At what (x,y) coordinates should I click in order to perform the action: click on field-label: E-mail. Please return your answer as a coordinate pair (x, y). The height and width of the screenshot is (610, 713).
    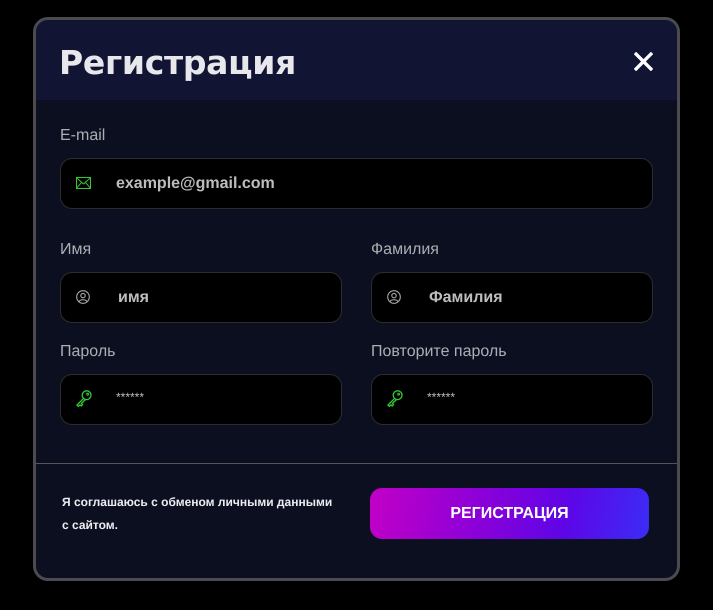
    Looking at the image, I should click on (83, 136).